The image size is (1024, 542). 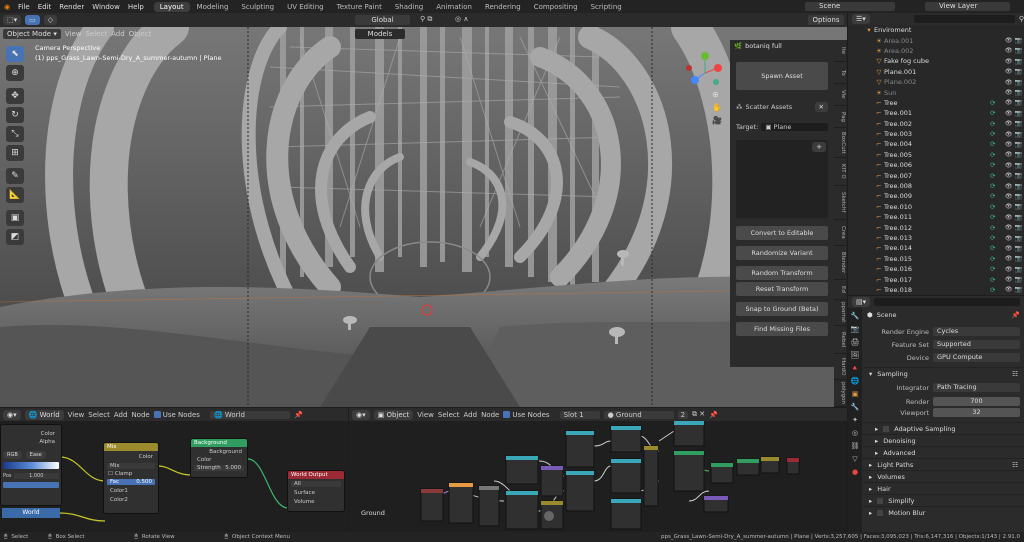 What do you see at coordinates (936, 238) in the screenshot?
I see `outliner-item: ⌐ Tree.013 ⟳ 👁📷` at bounding box center [936, 238].